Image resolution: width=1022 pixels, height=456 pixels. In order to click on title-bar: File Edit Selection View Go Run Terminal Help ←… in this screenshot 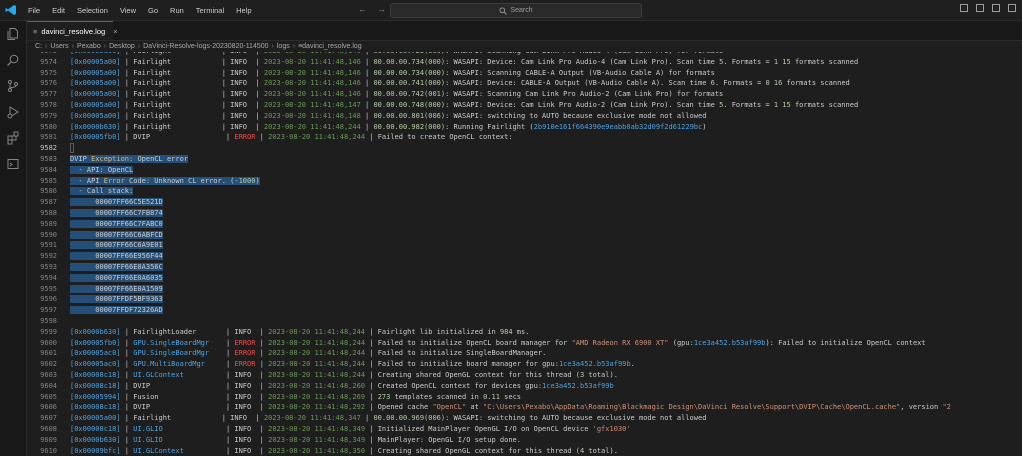, I will do `click(511, 10)`.